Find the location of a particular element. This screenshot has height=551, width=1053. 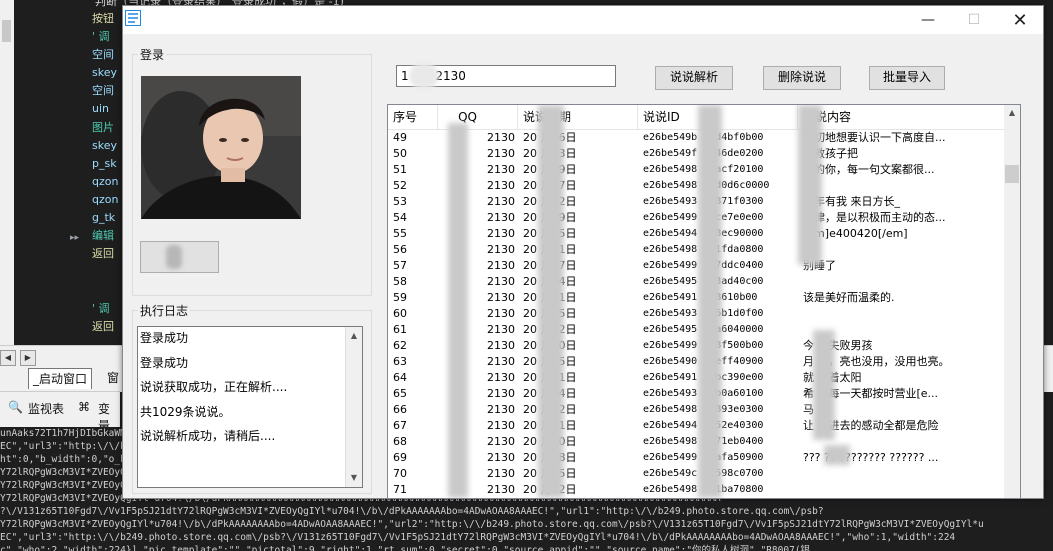

cell-index: 71 is located at coordinates (400, 489).